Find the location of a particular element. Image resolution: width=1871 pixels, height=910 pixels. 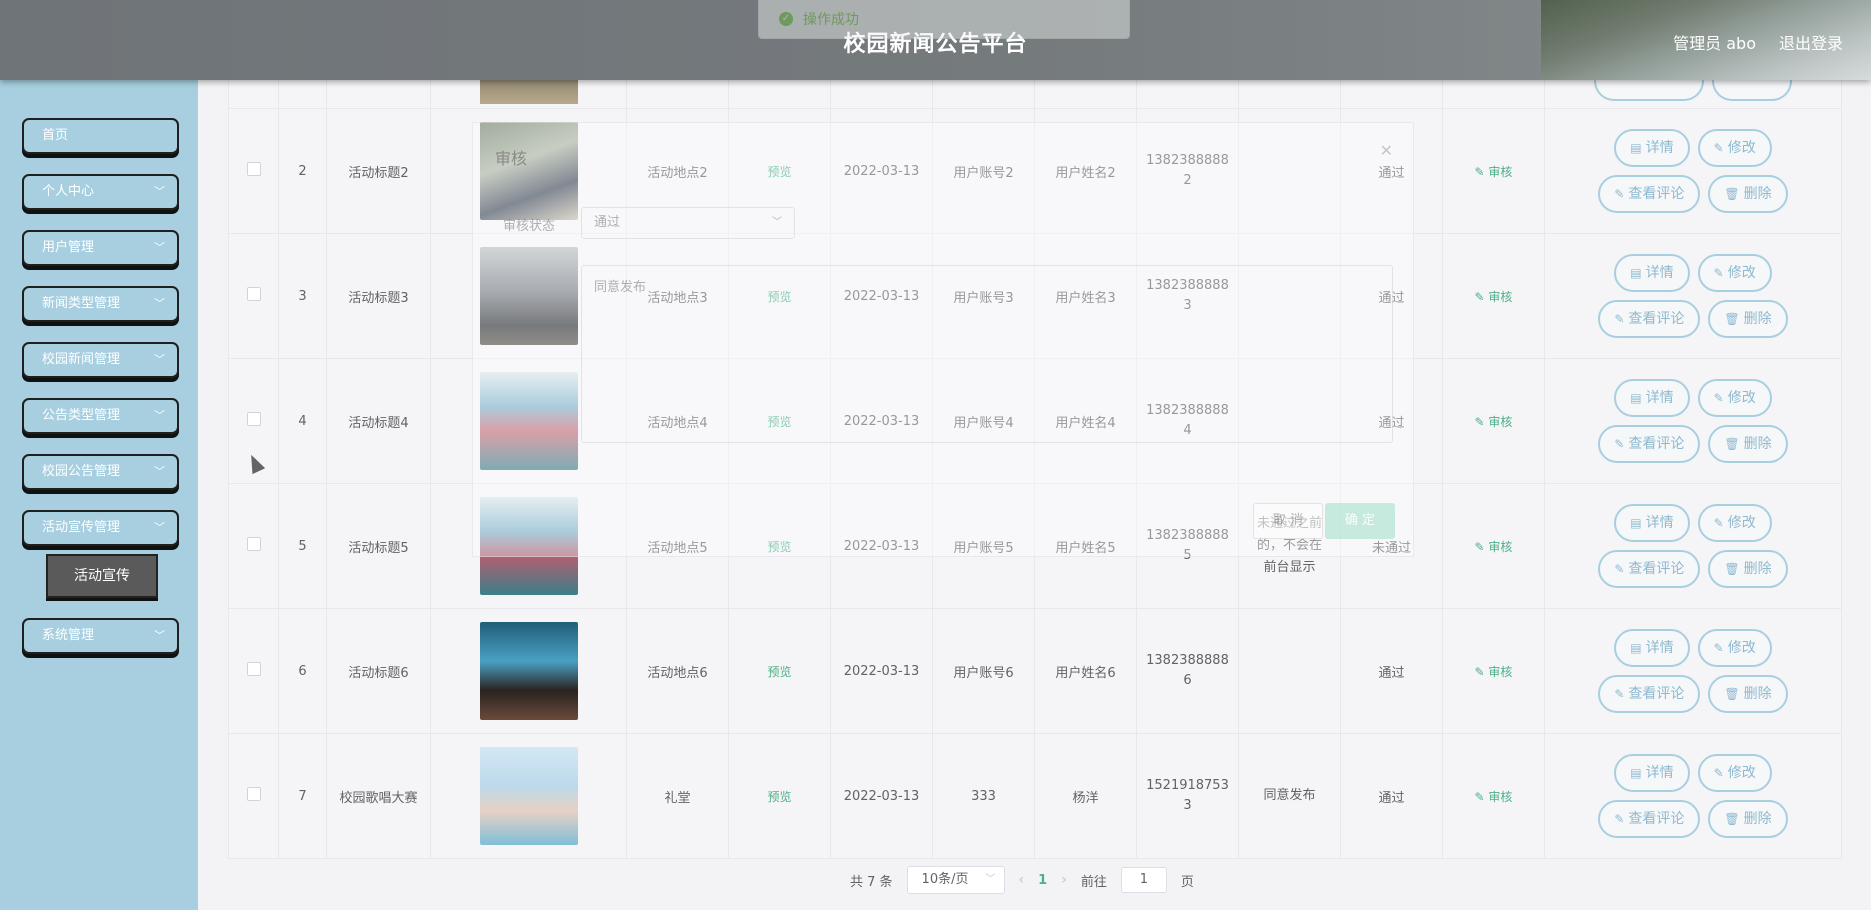

sidebar-item-campus-notice-management: 校园公告管理 ﹀ is located at coordinates (100, 472).